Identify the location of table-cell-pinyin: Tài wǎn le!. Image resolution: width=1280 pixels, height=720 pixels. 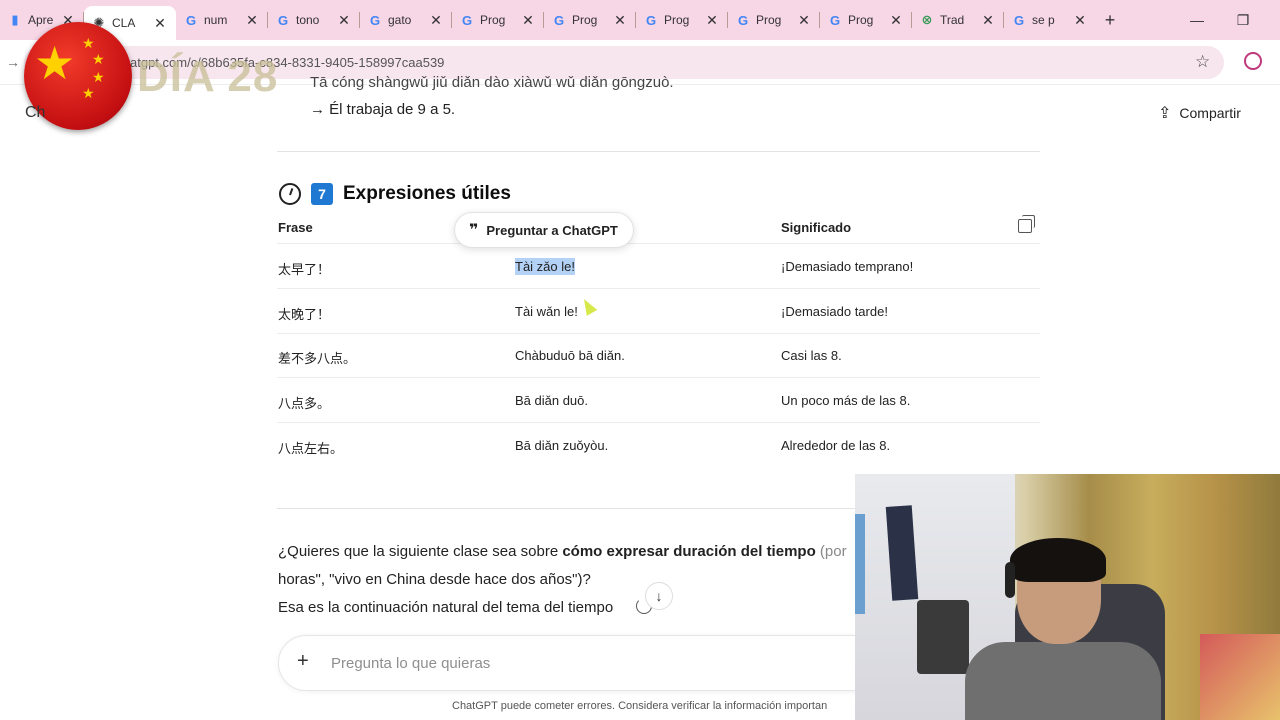
(546, 311).